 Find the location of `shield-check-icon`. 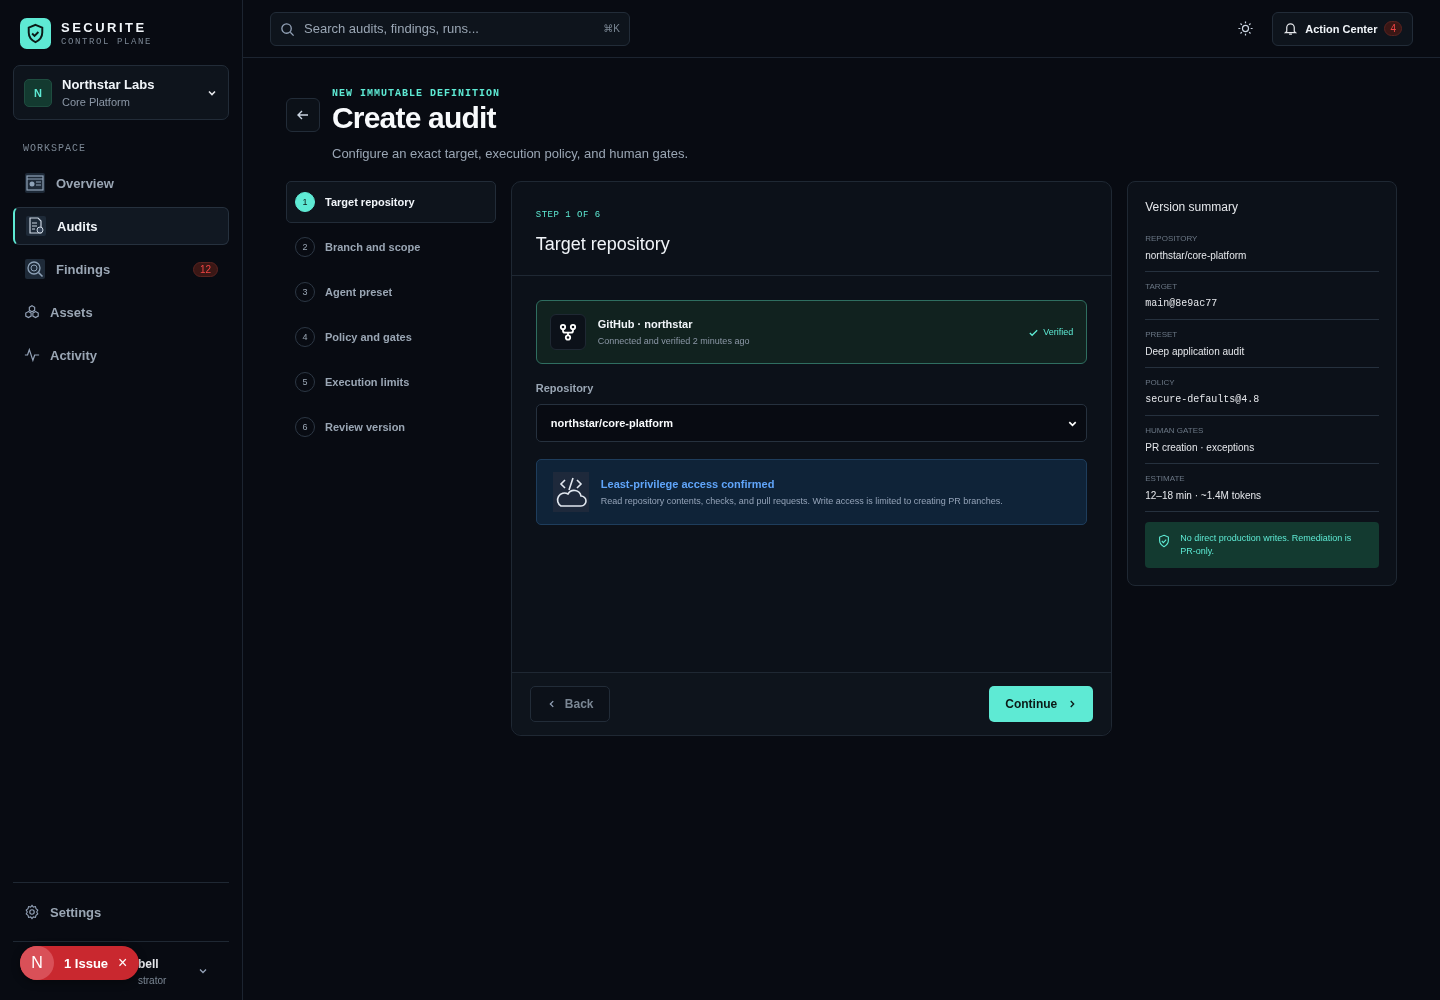

shield-check-icon is located at coordinates (1164, 541).